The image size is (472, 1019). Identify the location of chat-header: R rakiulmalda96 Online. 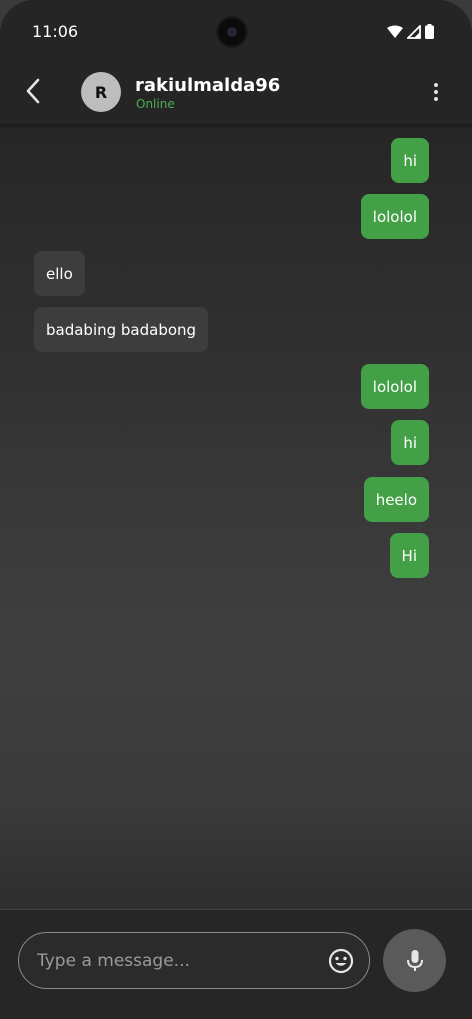
(236, 93).